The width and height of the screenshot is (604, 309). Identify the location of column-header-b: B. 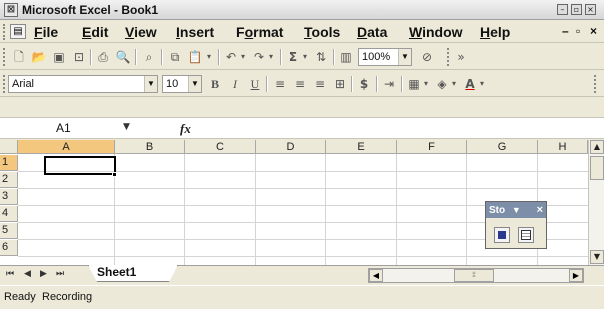
(150, 147).